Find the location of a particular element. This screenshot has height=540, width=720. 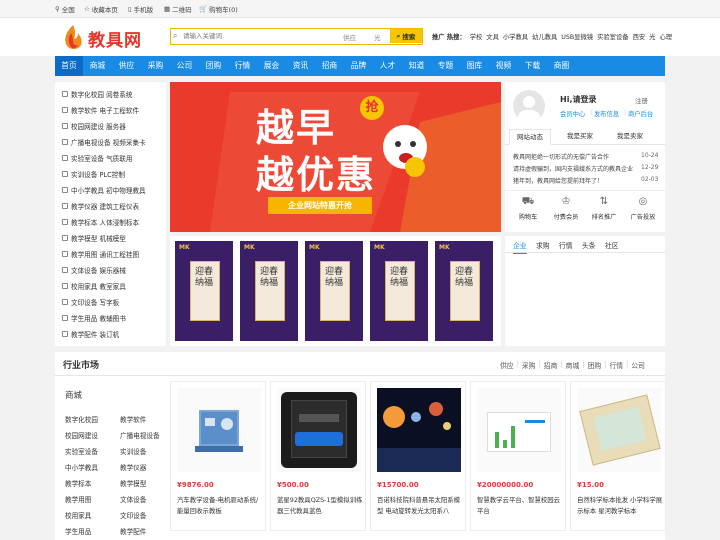

login-greeting: Hi,请登录 is located at coordinates (578, 99).